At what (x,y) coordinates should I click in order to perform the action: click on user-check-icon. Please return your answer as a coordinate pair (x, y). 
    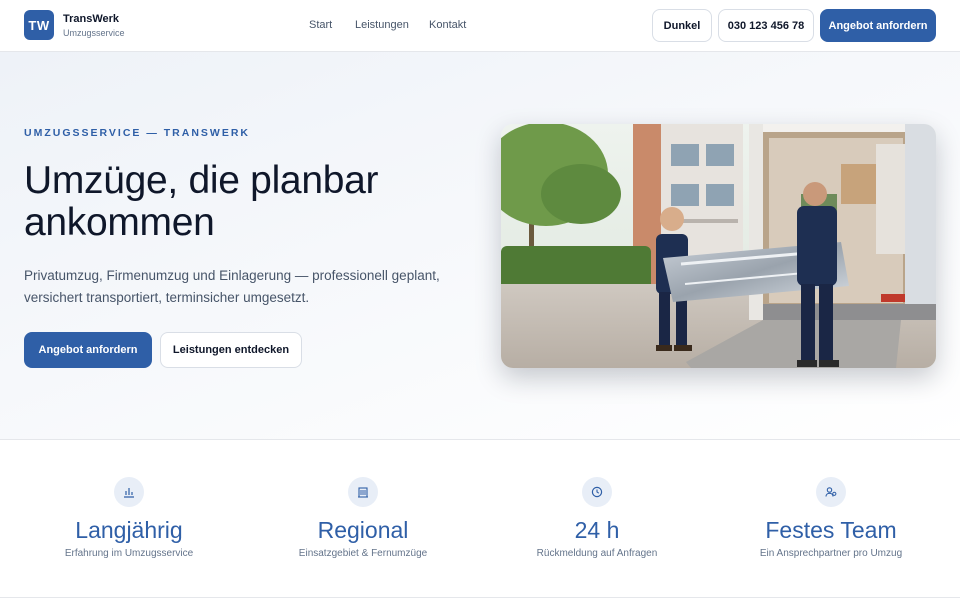
    Looking at the image, I should click on (831, 492).